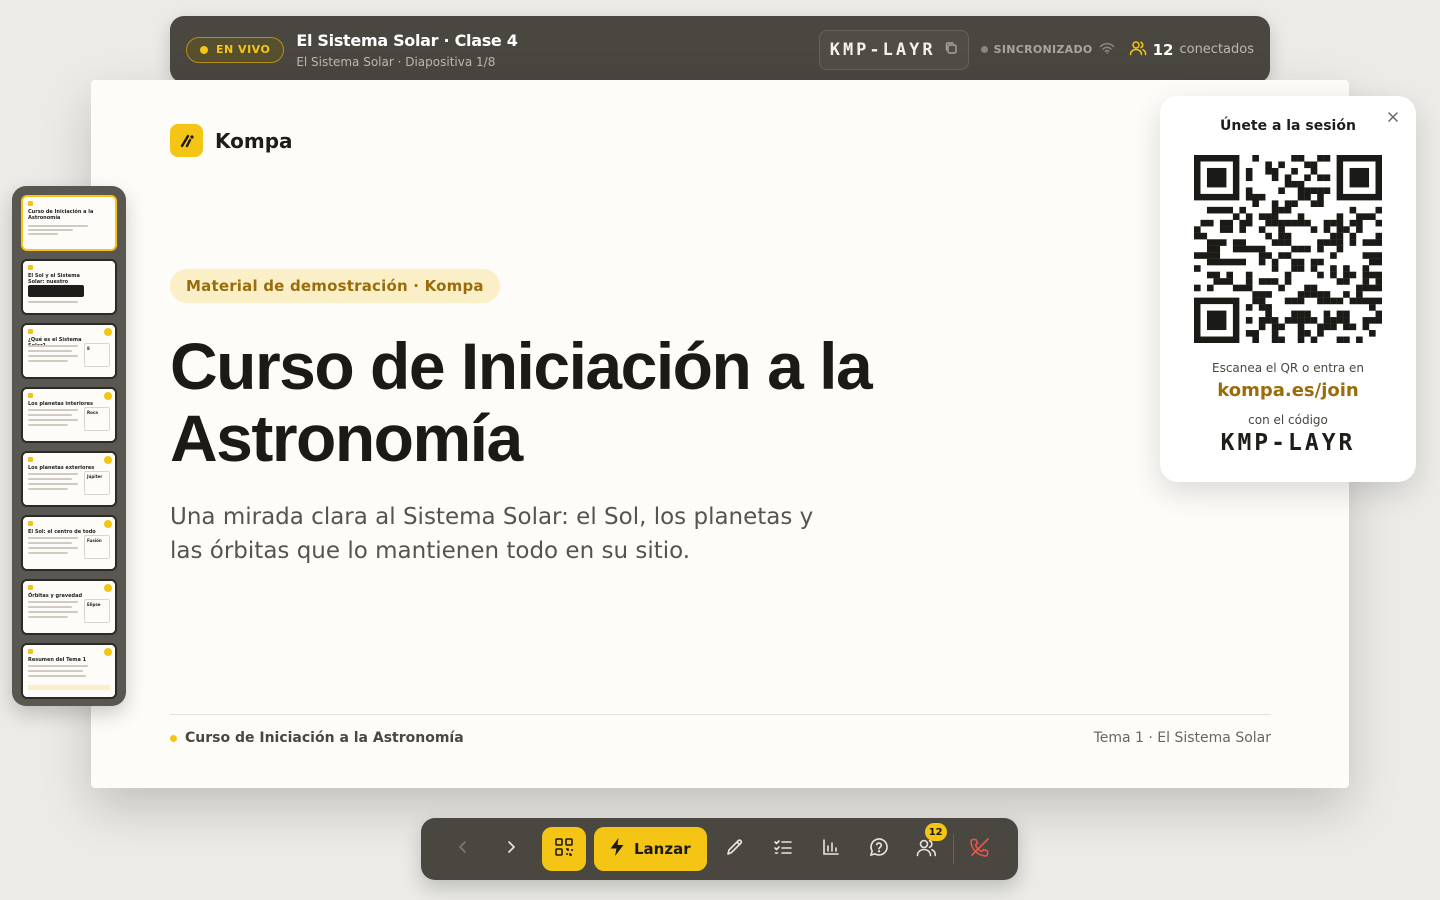  Describe the element at coordinates (521, 402) in the screenshot. I see `slide-headline: Curso de Iniciación a la Astronomía` at that location.